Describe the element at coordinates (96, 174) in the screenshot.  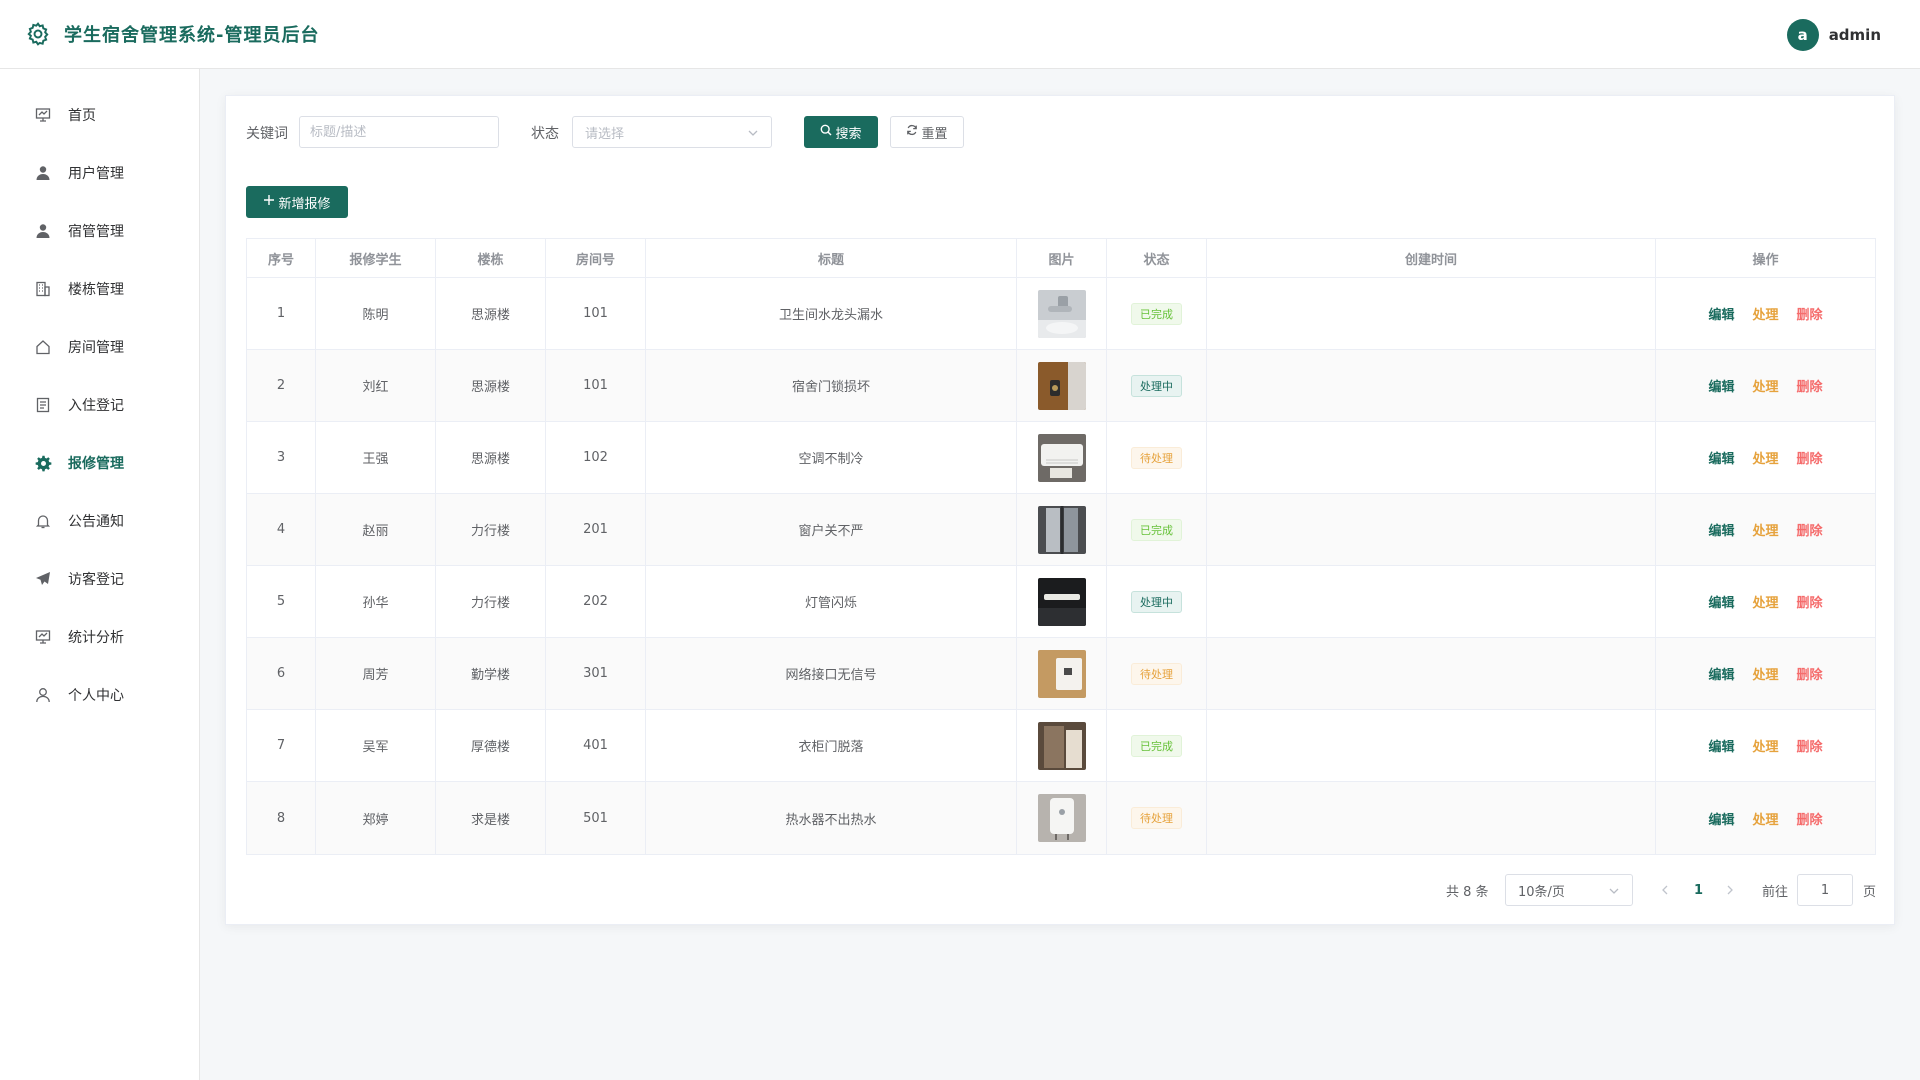
I see `sidebar-item-label: 用户管理` at that location.